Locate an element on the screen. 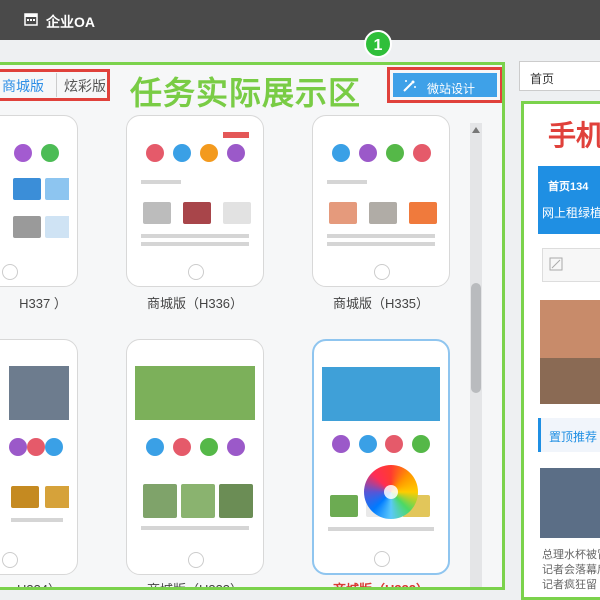 The width and height of the screenshot is (600, 600). color-wheel-icon is located at coordinates (391, 492).